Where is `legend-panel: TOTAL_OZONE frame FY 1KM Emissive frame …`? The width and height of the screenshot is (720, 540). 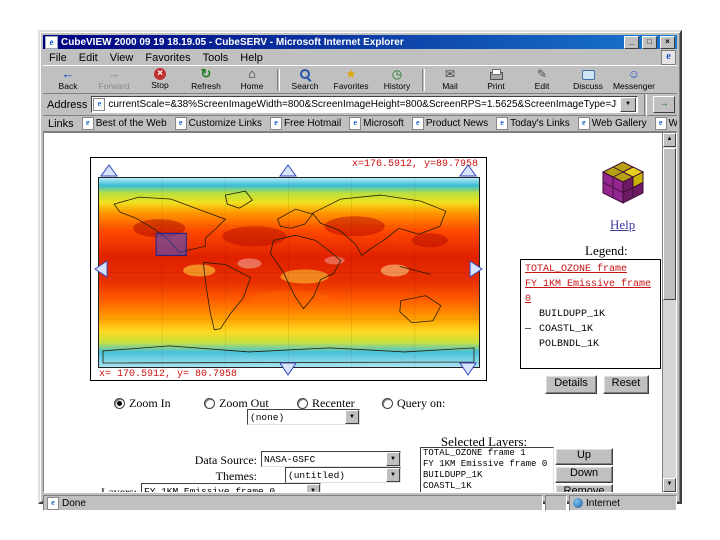 legend-panel: TOTAL_OZONE frame FY 1KM Emissive frame … is located at coordinates (590, 314).